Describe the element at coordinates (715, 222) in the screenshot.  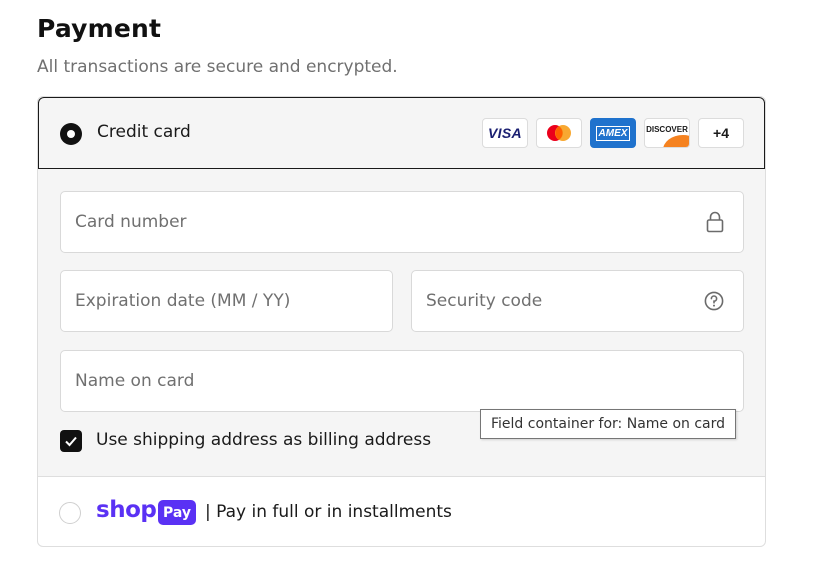
I see `lock-icon` at that location.